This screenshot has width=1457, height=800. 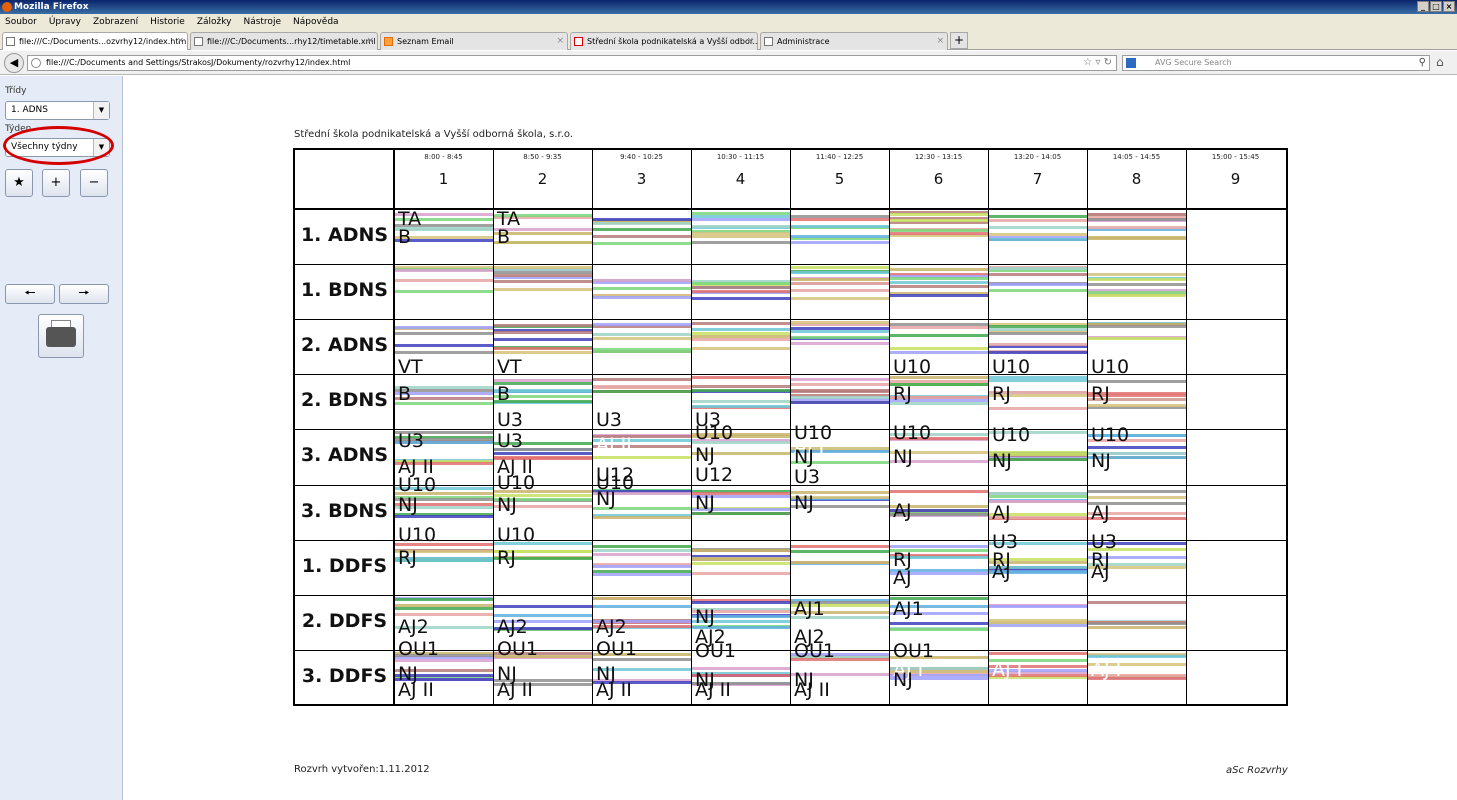 I want to click on maximize-button: □, so click(x=1436, y=6).